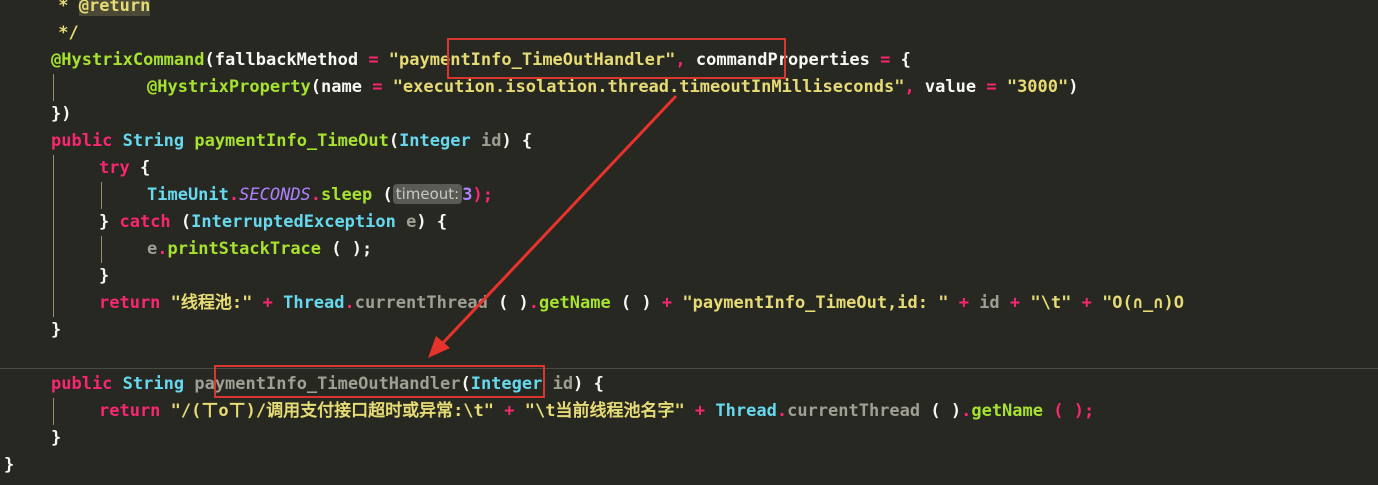 The image size is (1378, 485). Describe the element at coordinates (558, 221) in the screenshot. I see `arrow-shaft` at that location.